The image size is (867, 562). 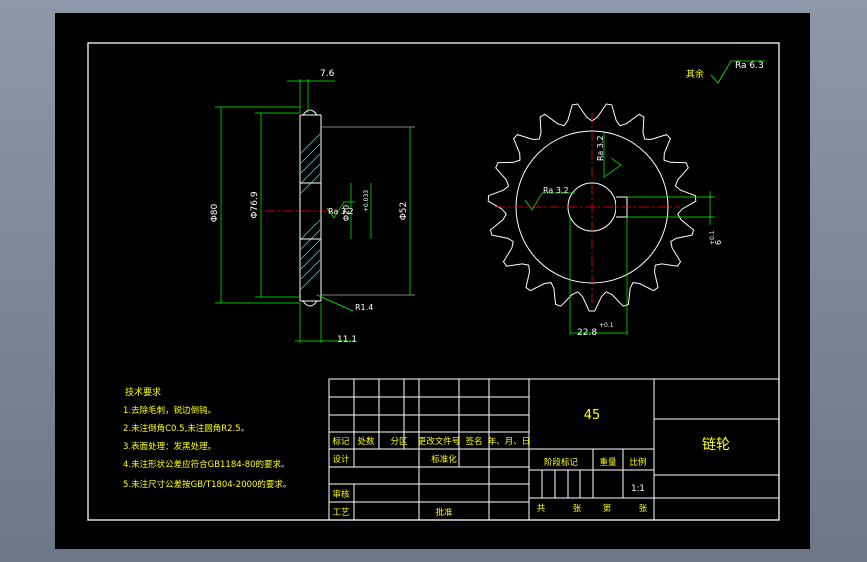 I want to click on dim-keyway-depth: 22.8, so click(x=587, y=333).